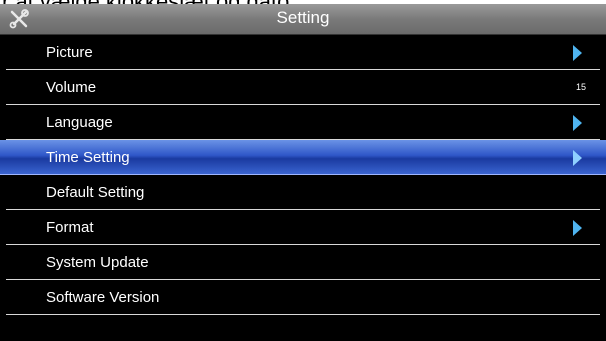  What do you see at coordinates (70, 227) in the screenshot?
I see `menu-item-label: Format` at bounding box center [70, 227].